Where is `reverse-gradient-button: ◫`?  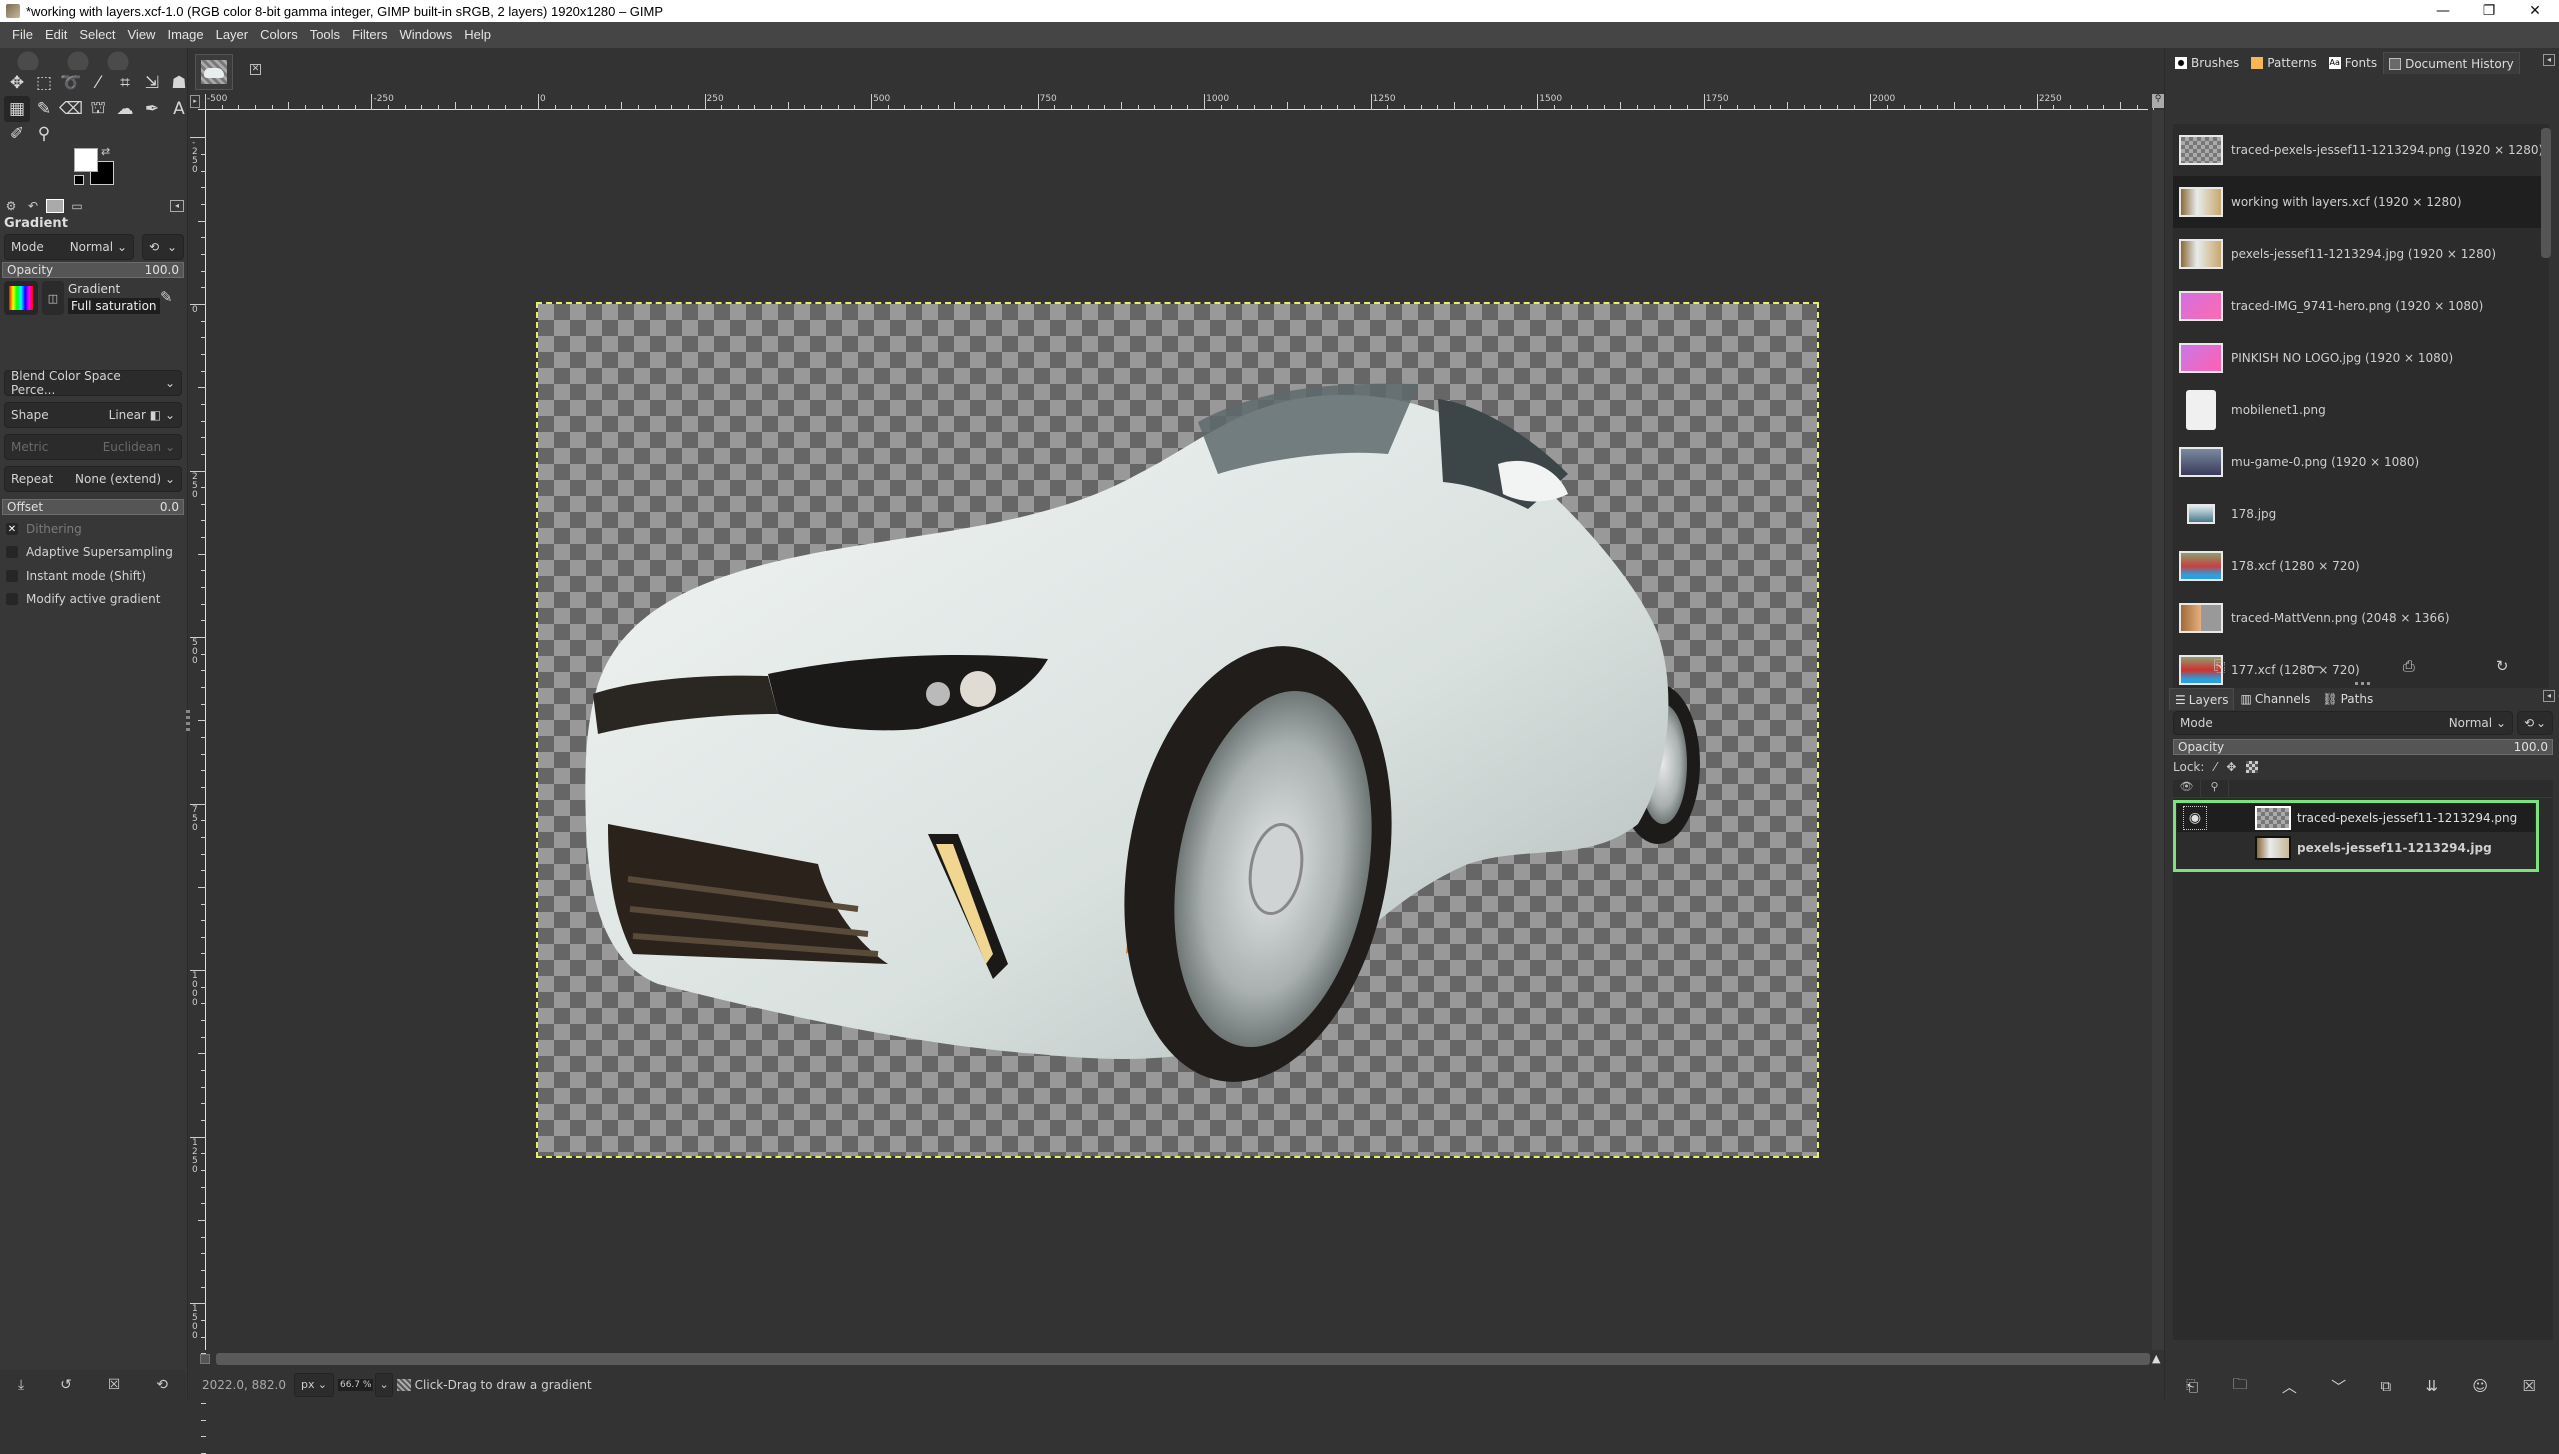 reverse-gradient-button: ◫ is located at coordinates (53, 298).